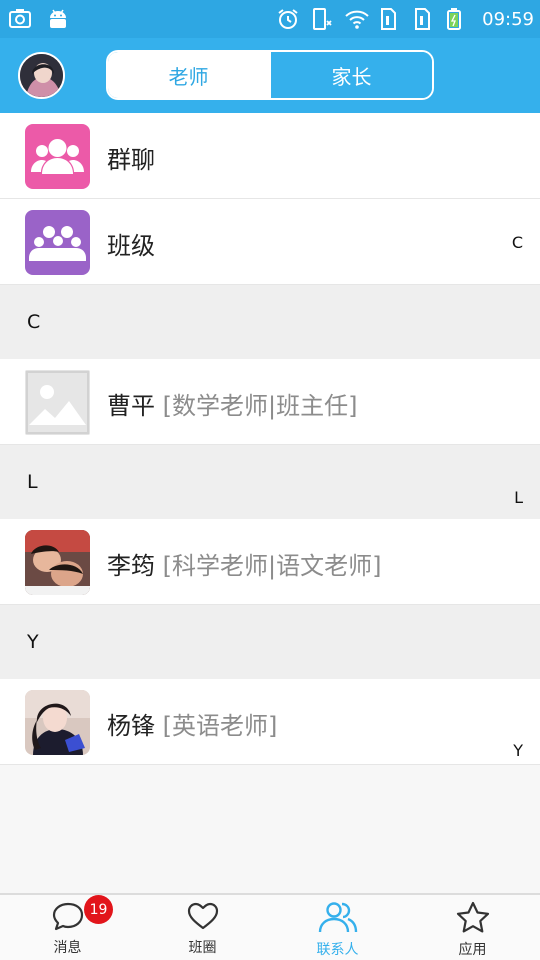 This screenshot has width=540, height=960. I want to click on status-bar: 09:59, so click(270, 19).